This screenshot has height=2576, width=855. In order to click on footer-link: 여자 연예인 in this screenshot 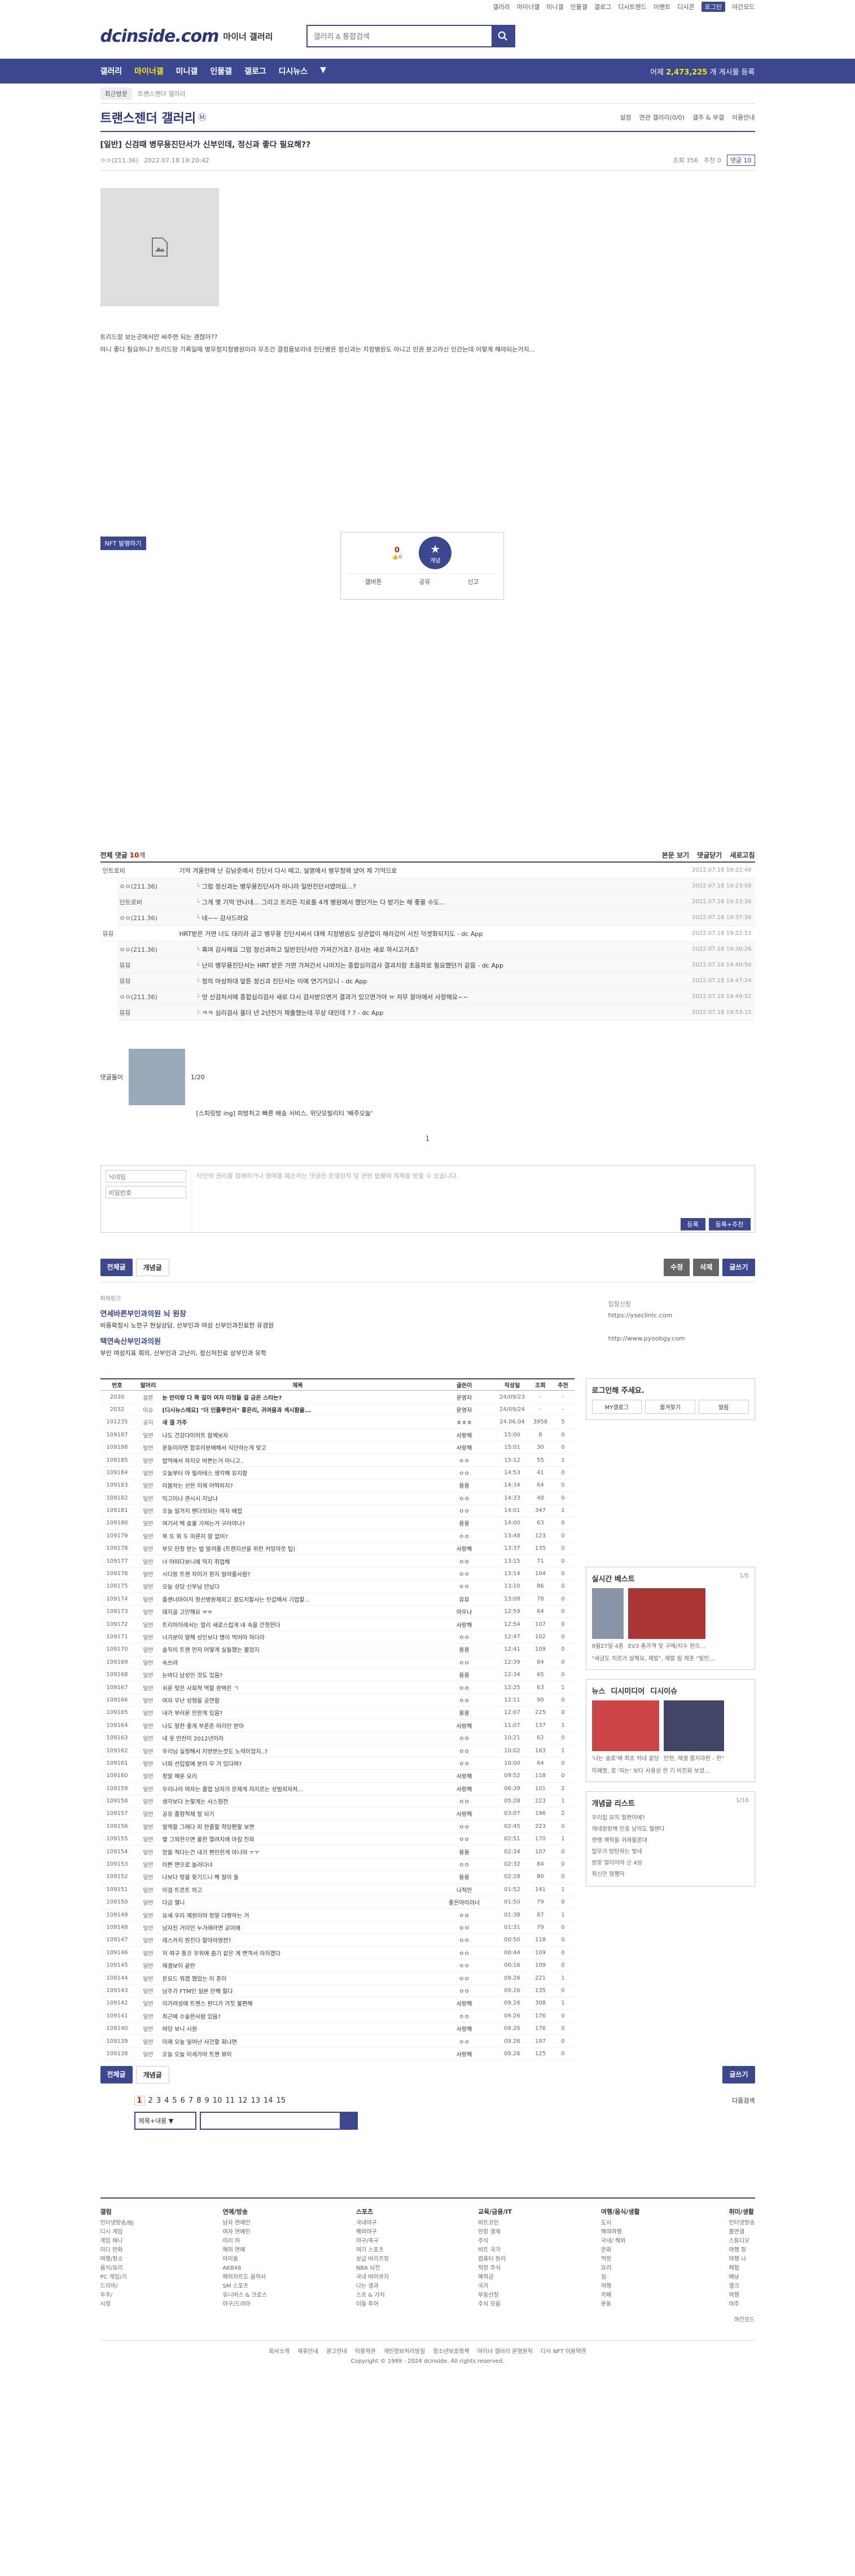, I will do `click(244, 2232)`.